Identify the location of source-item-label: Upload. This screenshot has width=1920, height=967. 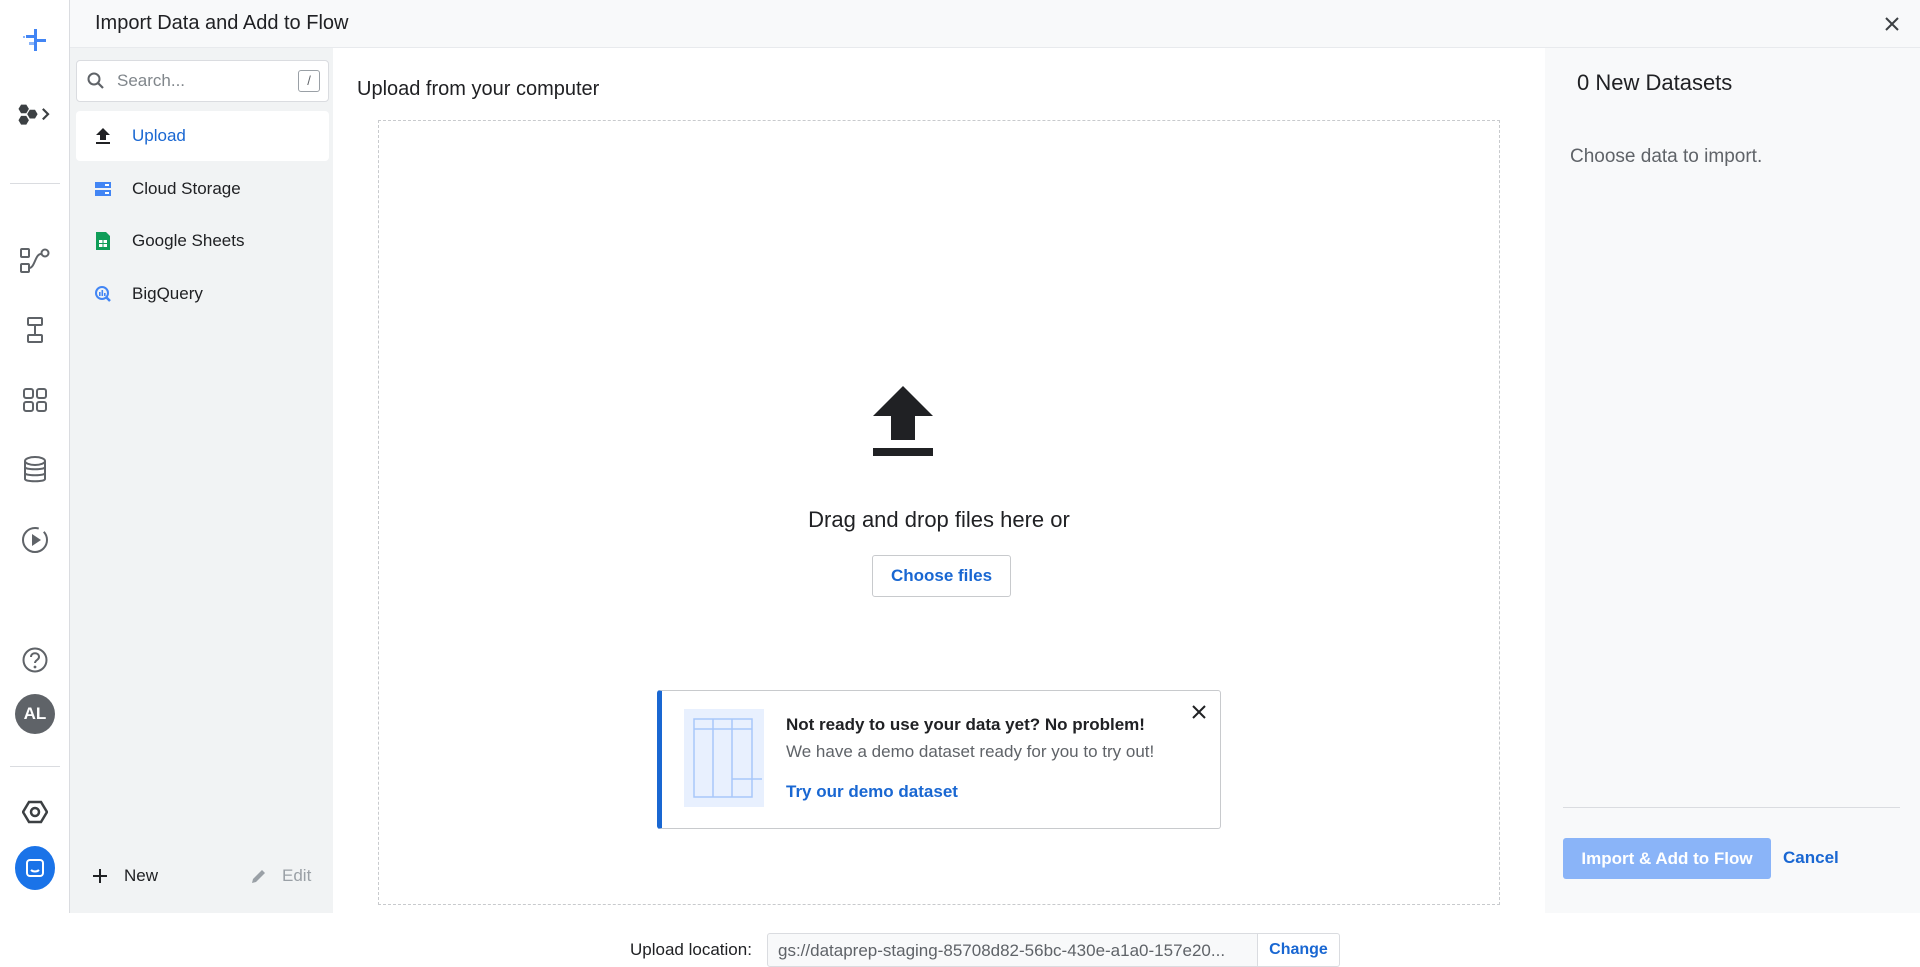
(159, 135).